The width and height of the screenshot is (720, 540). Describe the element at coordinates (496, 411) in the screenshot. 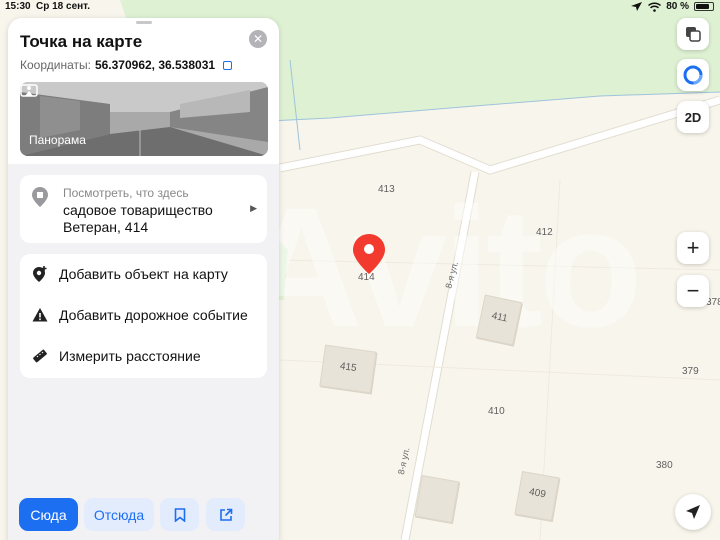

I see `plot-label: 410` at that location.